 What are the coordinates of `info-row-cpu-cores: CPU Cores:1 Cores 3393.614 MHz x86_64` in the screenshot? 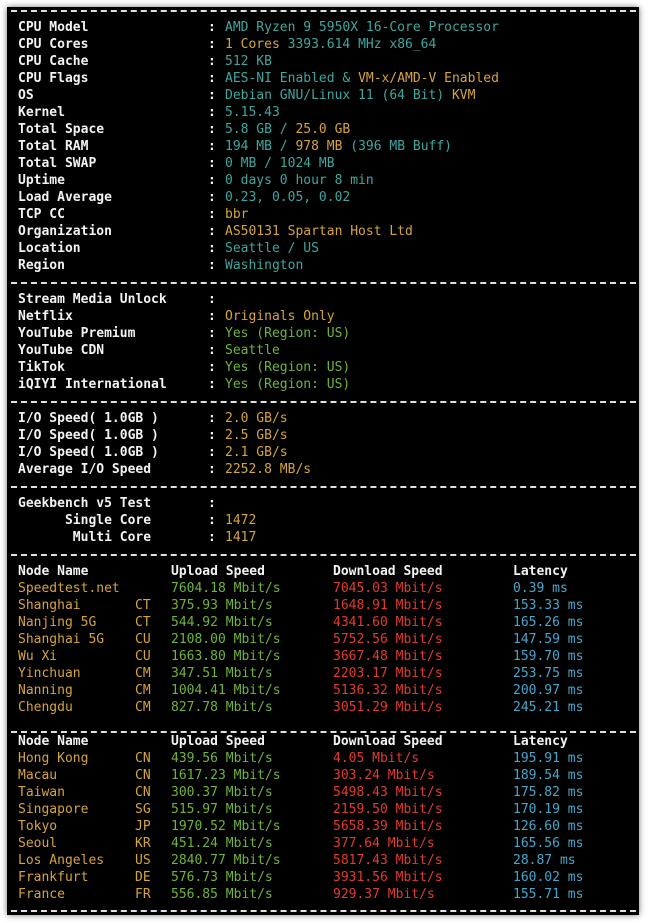 It's located at (325, 44).